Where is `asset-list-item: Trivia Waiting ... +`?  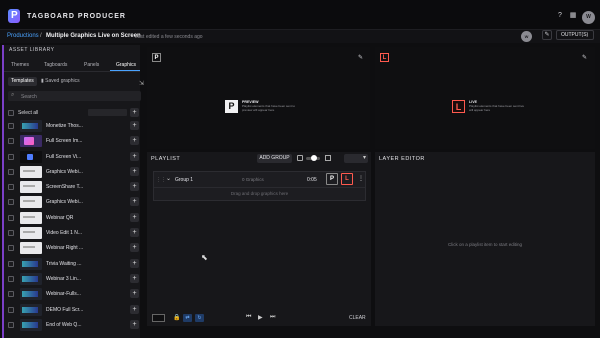
asset-list-item: Trivia Waiting ... + is located at coordinates (75, 264).